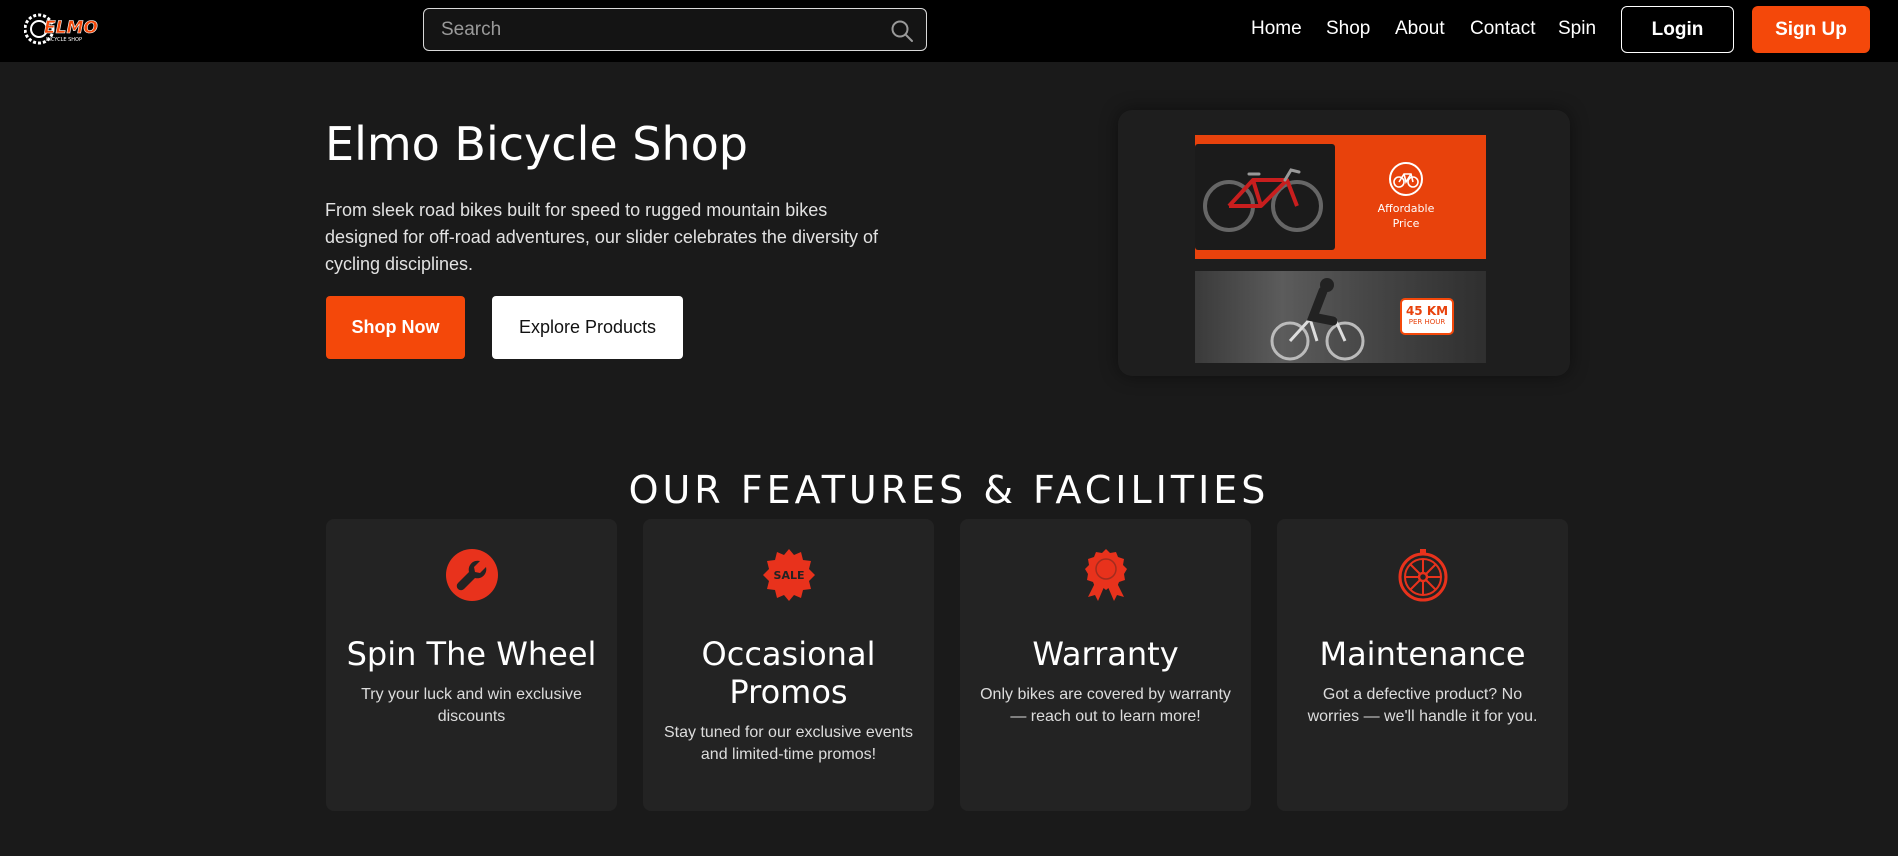 The height and width of the screenshot is (864, 1898). I want to click on features-heading: OUR FEATURES & FACILITIES, so click(949, 490).